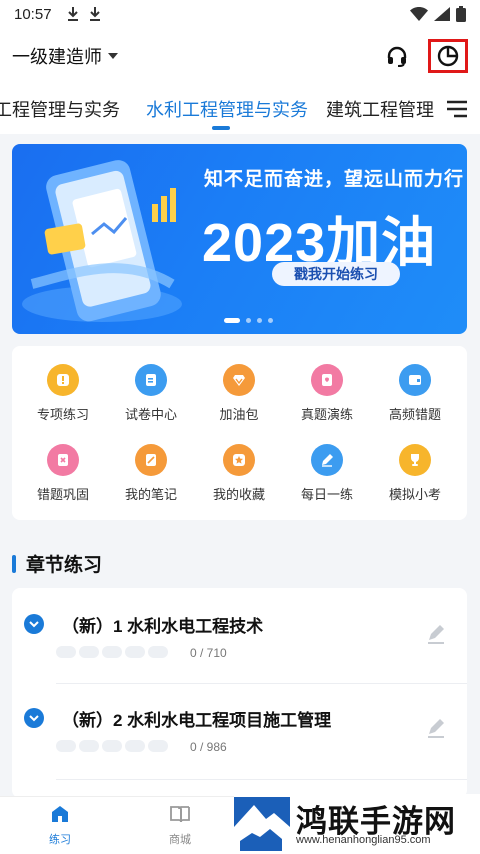 Image resolution: width=480 pixels, height=854 pixels. What do you see at coordinates (102, 241) in the screenshot?
I see `phone-illustration` at bounding box center [102, 241].